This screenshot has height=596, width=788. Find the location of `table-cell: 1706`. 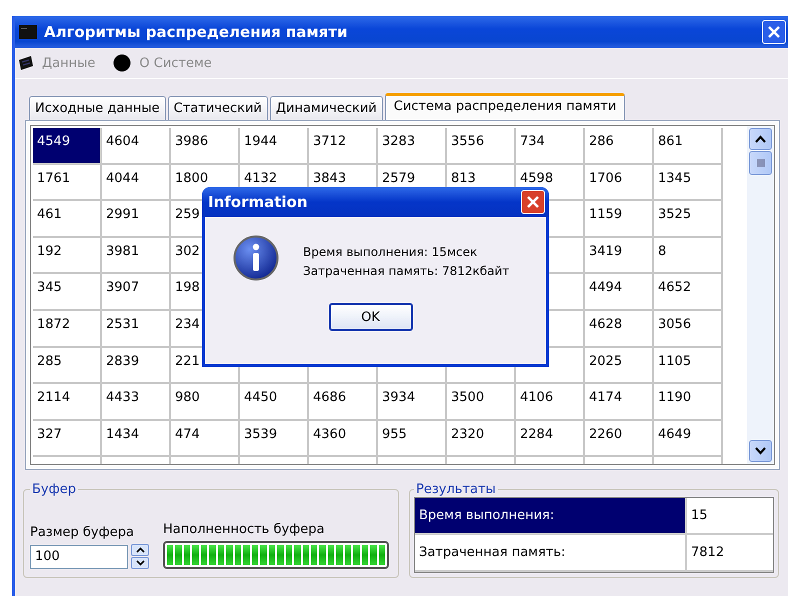

table-cell: 1706 is located at coordinates (619, 183).